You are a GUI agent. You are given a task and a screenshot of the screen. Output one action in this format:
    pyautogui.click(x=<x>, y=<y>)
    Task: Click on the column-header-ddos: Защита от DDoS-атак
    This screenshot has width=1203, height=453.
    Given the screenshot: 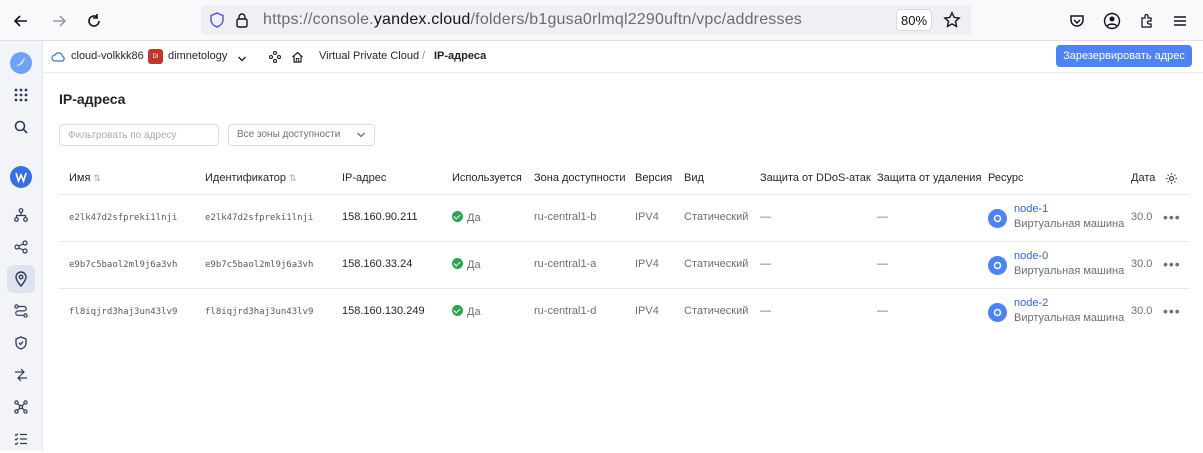 What is the action you would take?
    pyautogui.click(x=815, y=178)
    